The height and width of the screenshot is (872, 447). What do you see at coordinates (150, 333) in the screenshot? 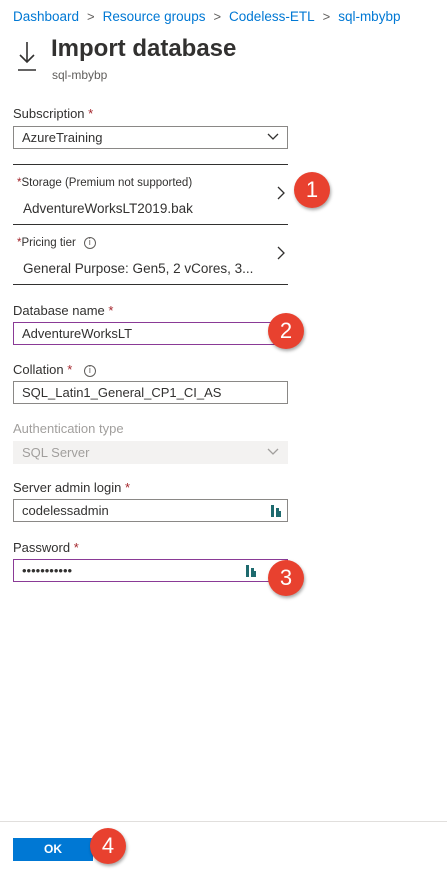
I see `database-name-input: AdventureWorksLT` at bounding box center [150, 333].